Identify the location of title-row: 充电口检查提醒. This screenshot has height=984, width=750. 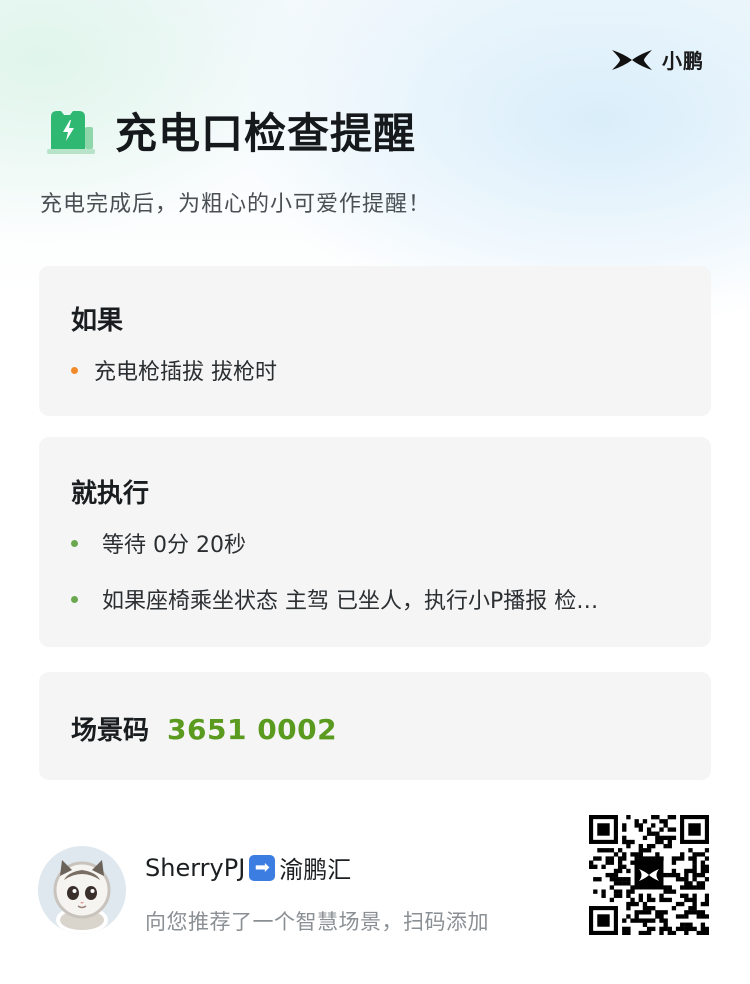
(230, 130).